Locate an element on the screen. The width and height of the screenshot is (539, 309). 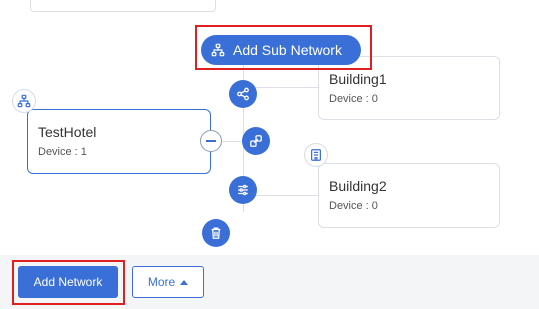
more-button: More is located at coordinates (168, 282).